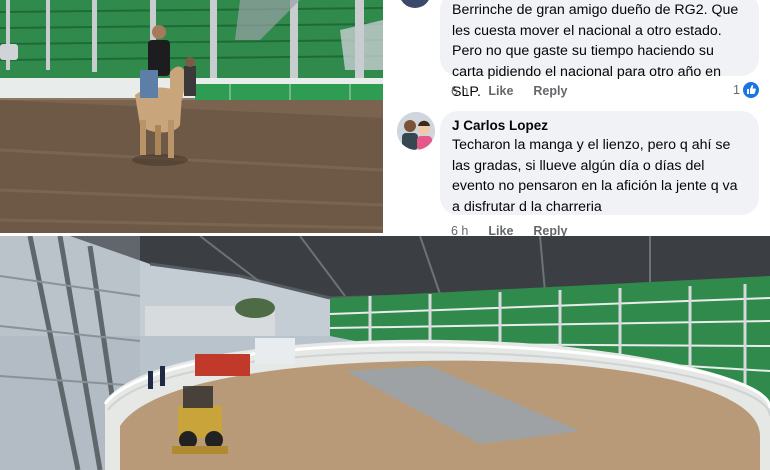 The height and width of the screenshot is (470, 770). I want to click on reaction-count: 1, so click(736, 90).